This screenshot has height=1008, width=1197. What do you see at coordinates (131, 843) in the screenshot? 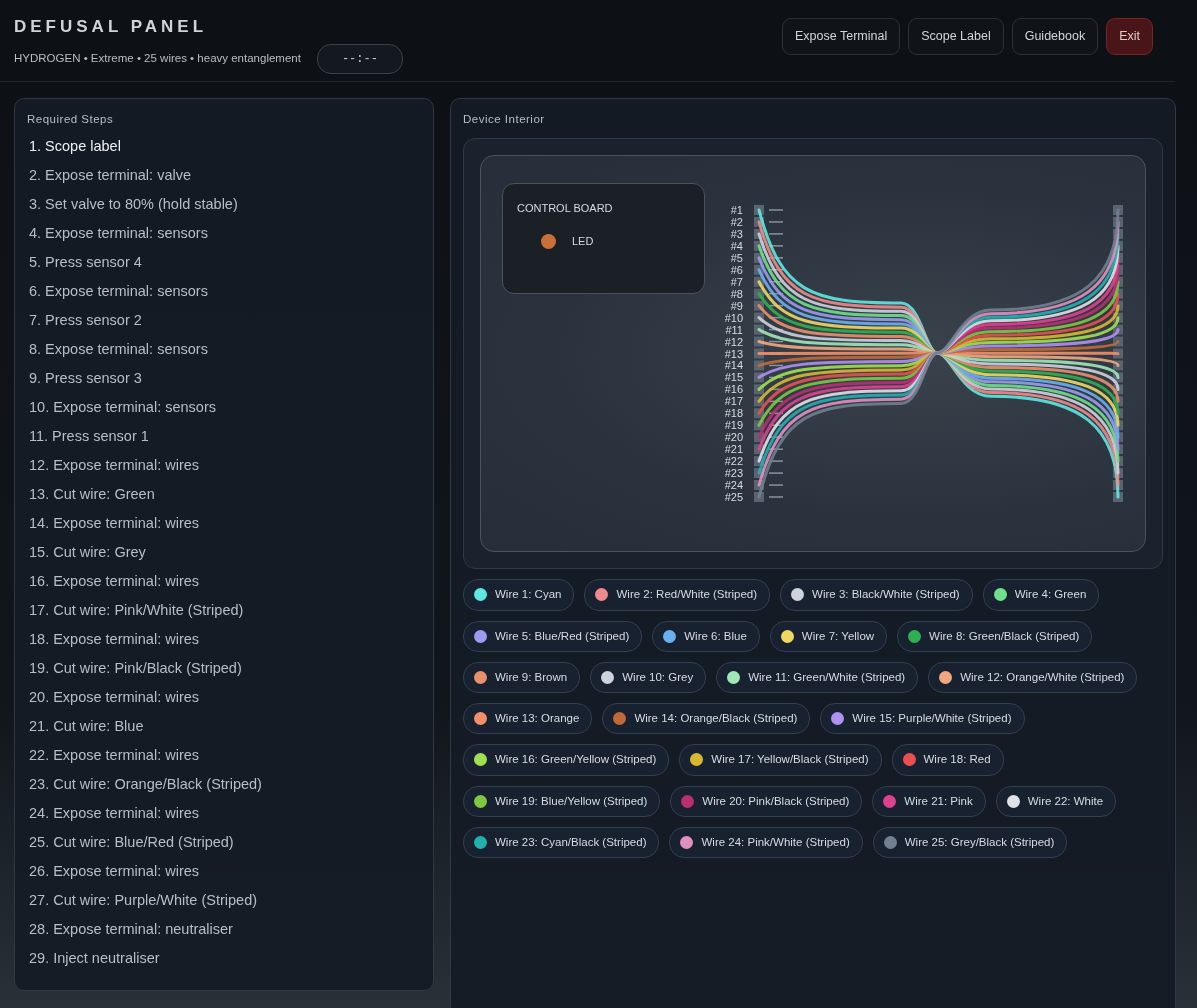
I see `step-item: 25. Cut wire: Blue/Red (Striped)` at bounding box center [131, 843].